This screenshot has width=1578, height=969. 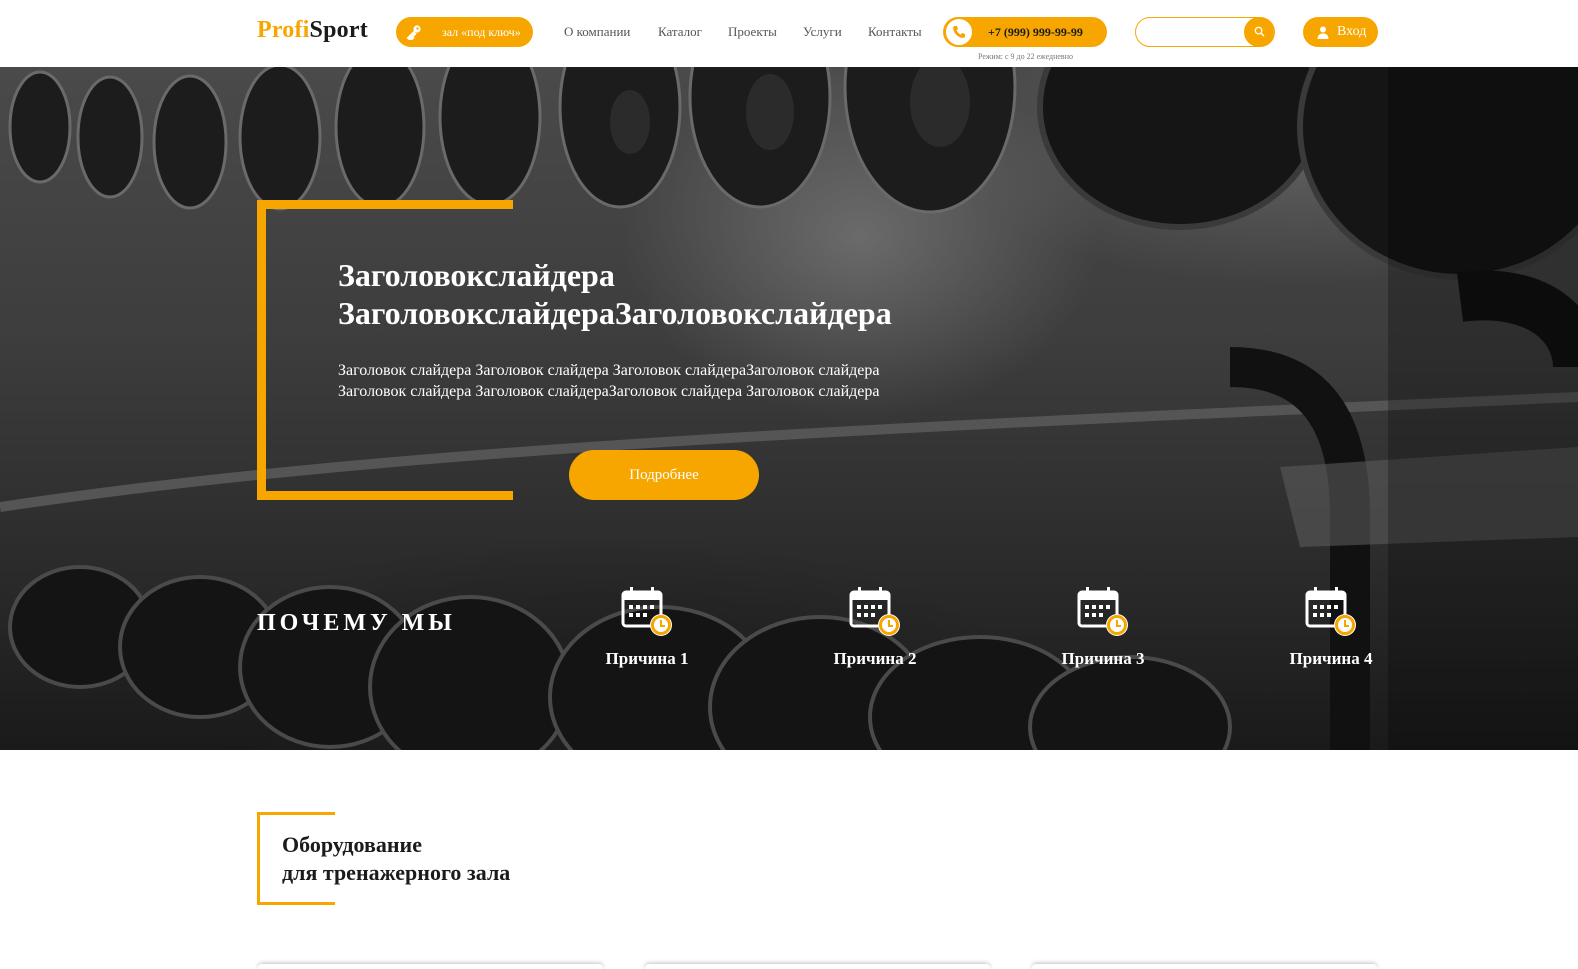 What do you see at coordinates (1352, 31) in the screenshot?
I see `login-label: Вход` at bounding box center [1352, 31].